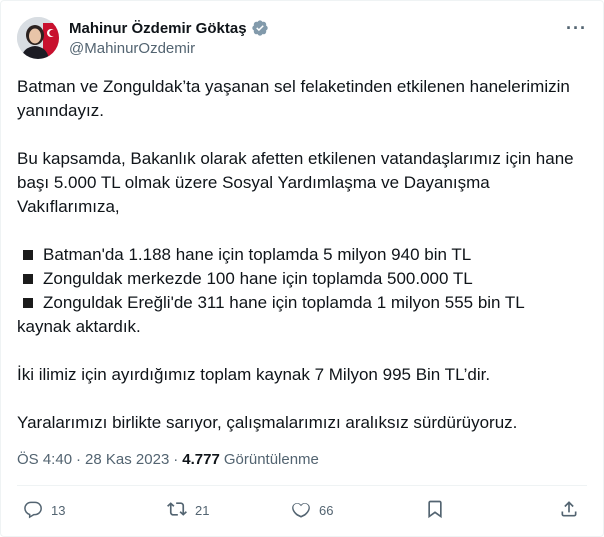 The height and width of the screenshot is (537, 604). I want to click on like-count: 66, so click(326, 510).